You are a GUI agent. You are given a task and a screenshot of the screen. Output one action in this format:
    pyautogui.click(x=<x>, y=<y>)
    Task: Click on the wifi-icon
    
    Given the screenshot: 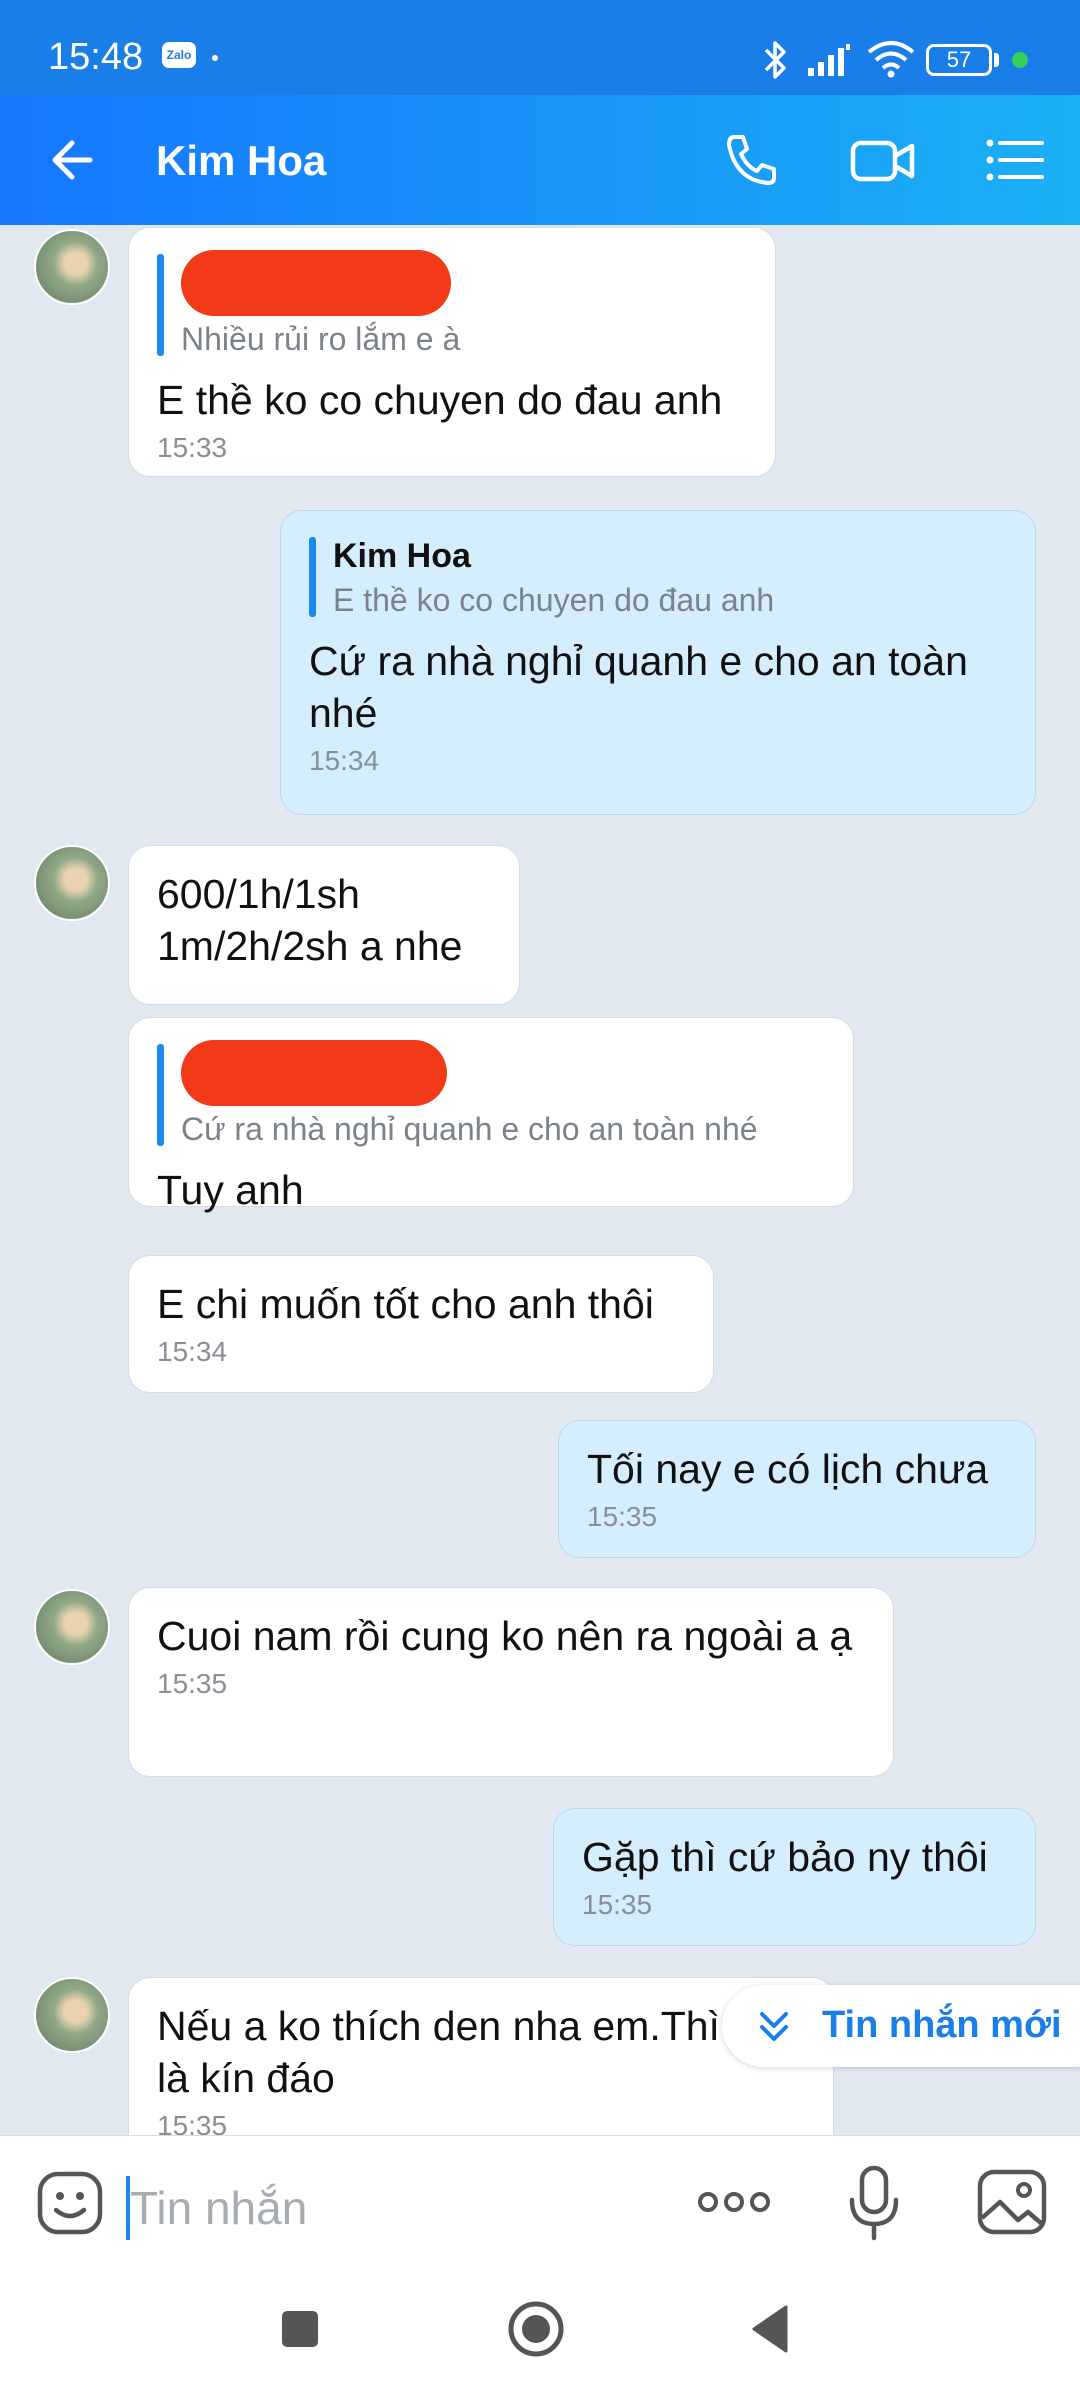 What is the action you would take?
    pyautogui.click(x=891, y=59)
    